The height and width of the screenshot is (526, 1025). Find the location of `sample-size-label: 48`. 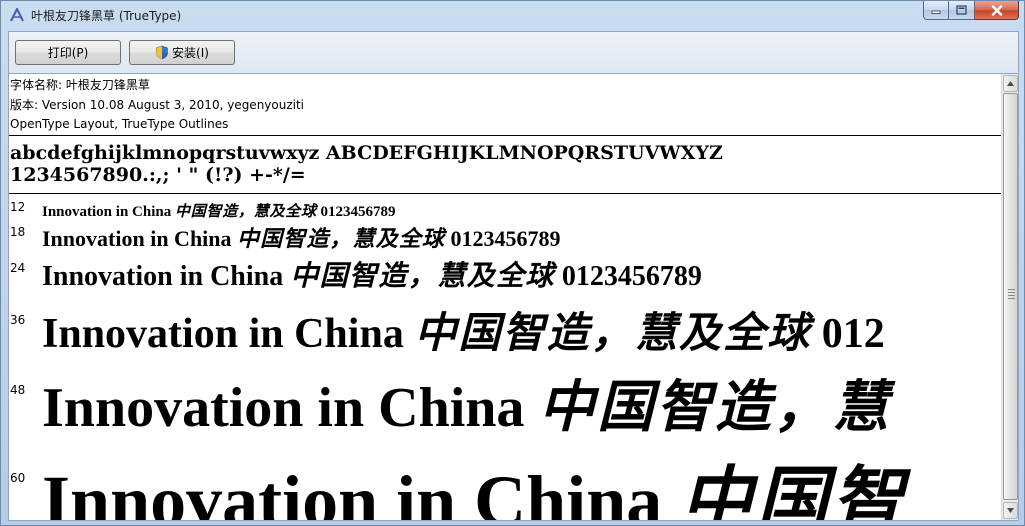

sample-size-label: 48 is located at coordinates (18, 390).